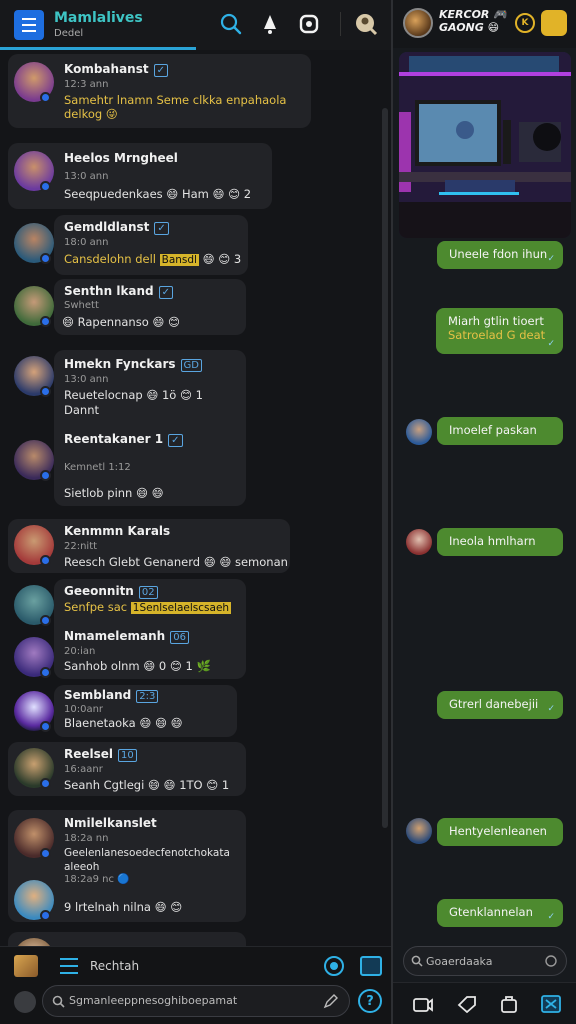  What do you see at coordinates (554, 23) in the screenshot?
I see `settings-icon` at bounding box center [554, 23].